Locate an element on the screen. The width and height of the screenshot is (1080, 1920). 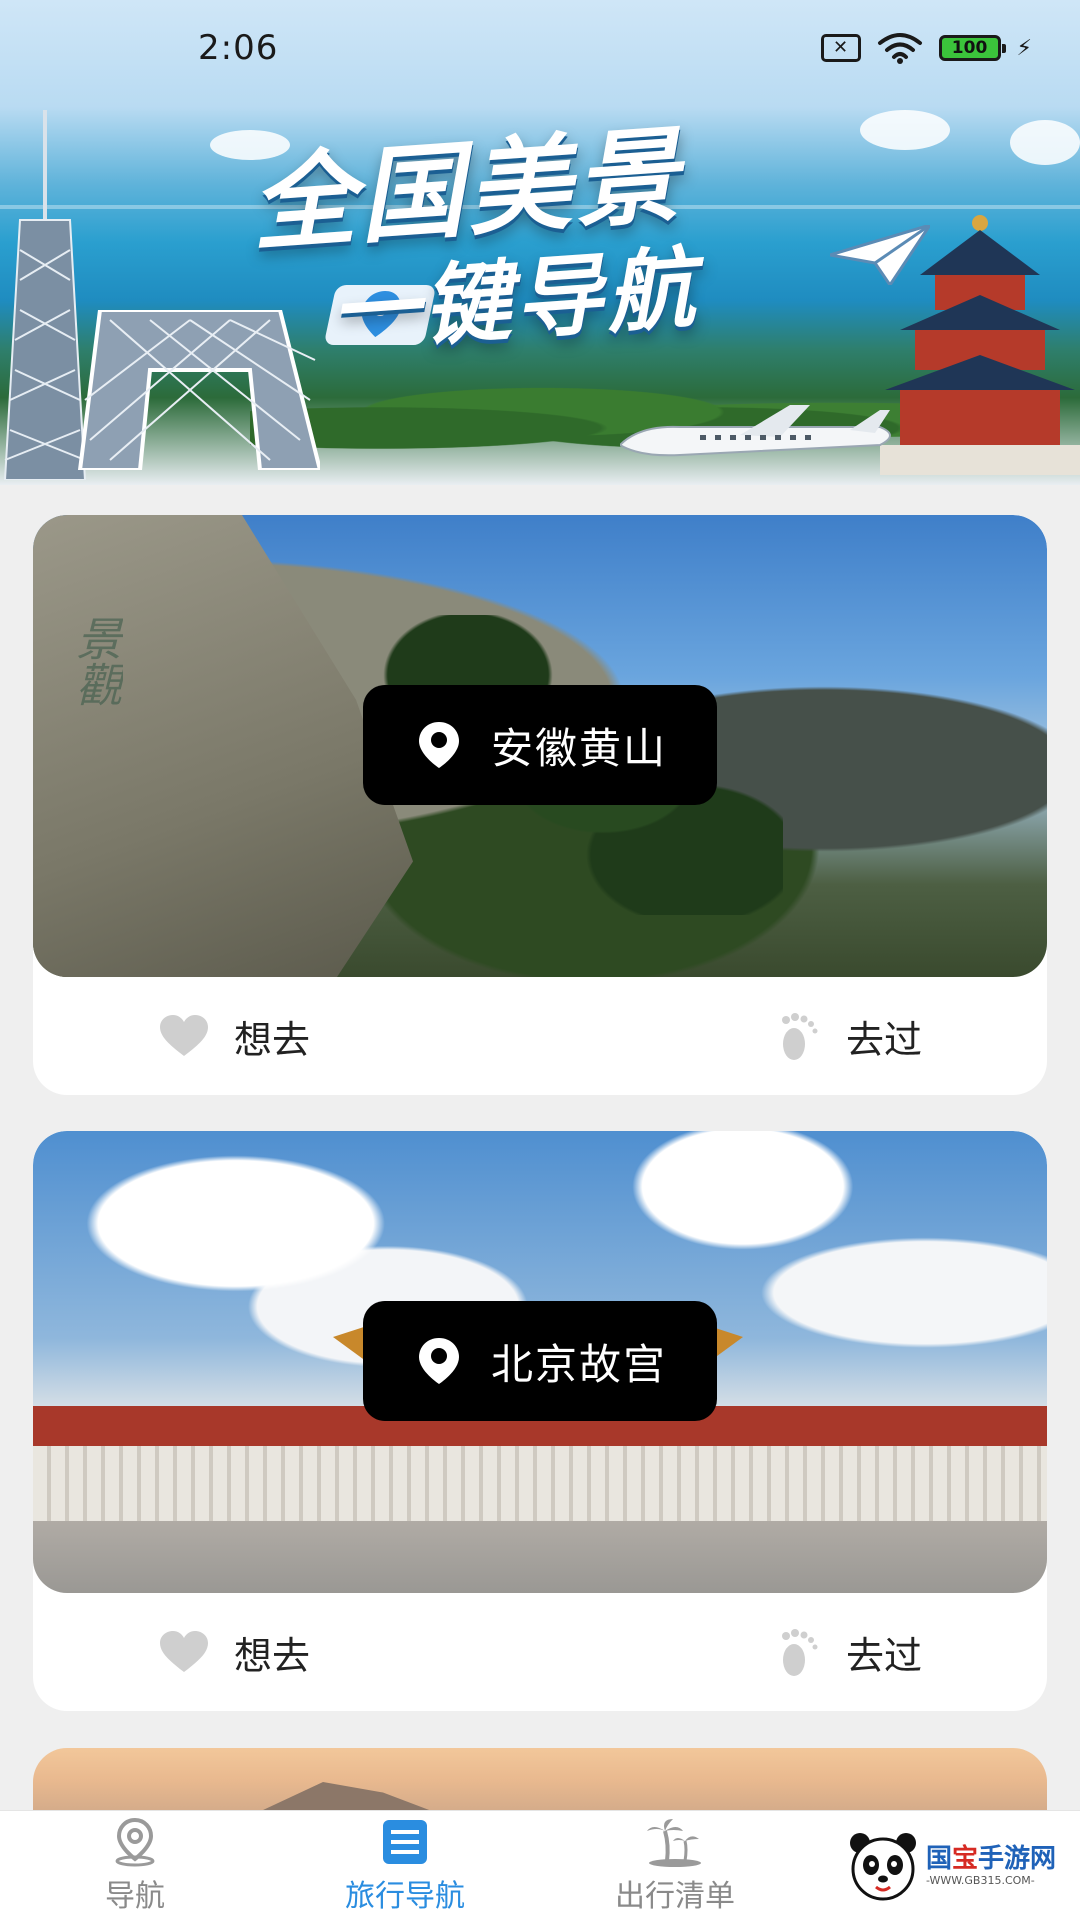
location-name: 安徽黄山 is located at coordinates (578, 748).